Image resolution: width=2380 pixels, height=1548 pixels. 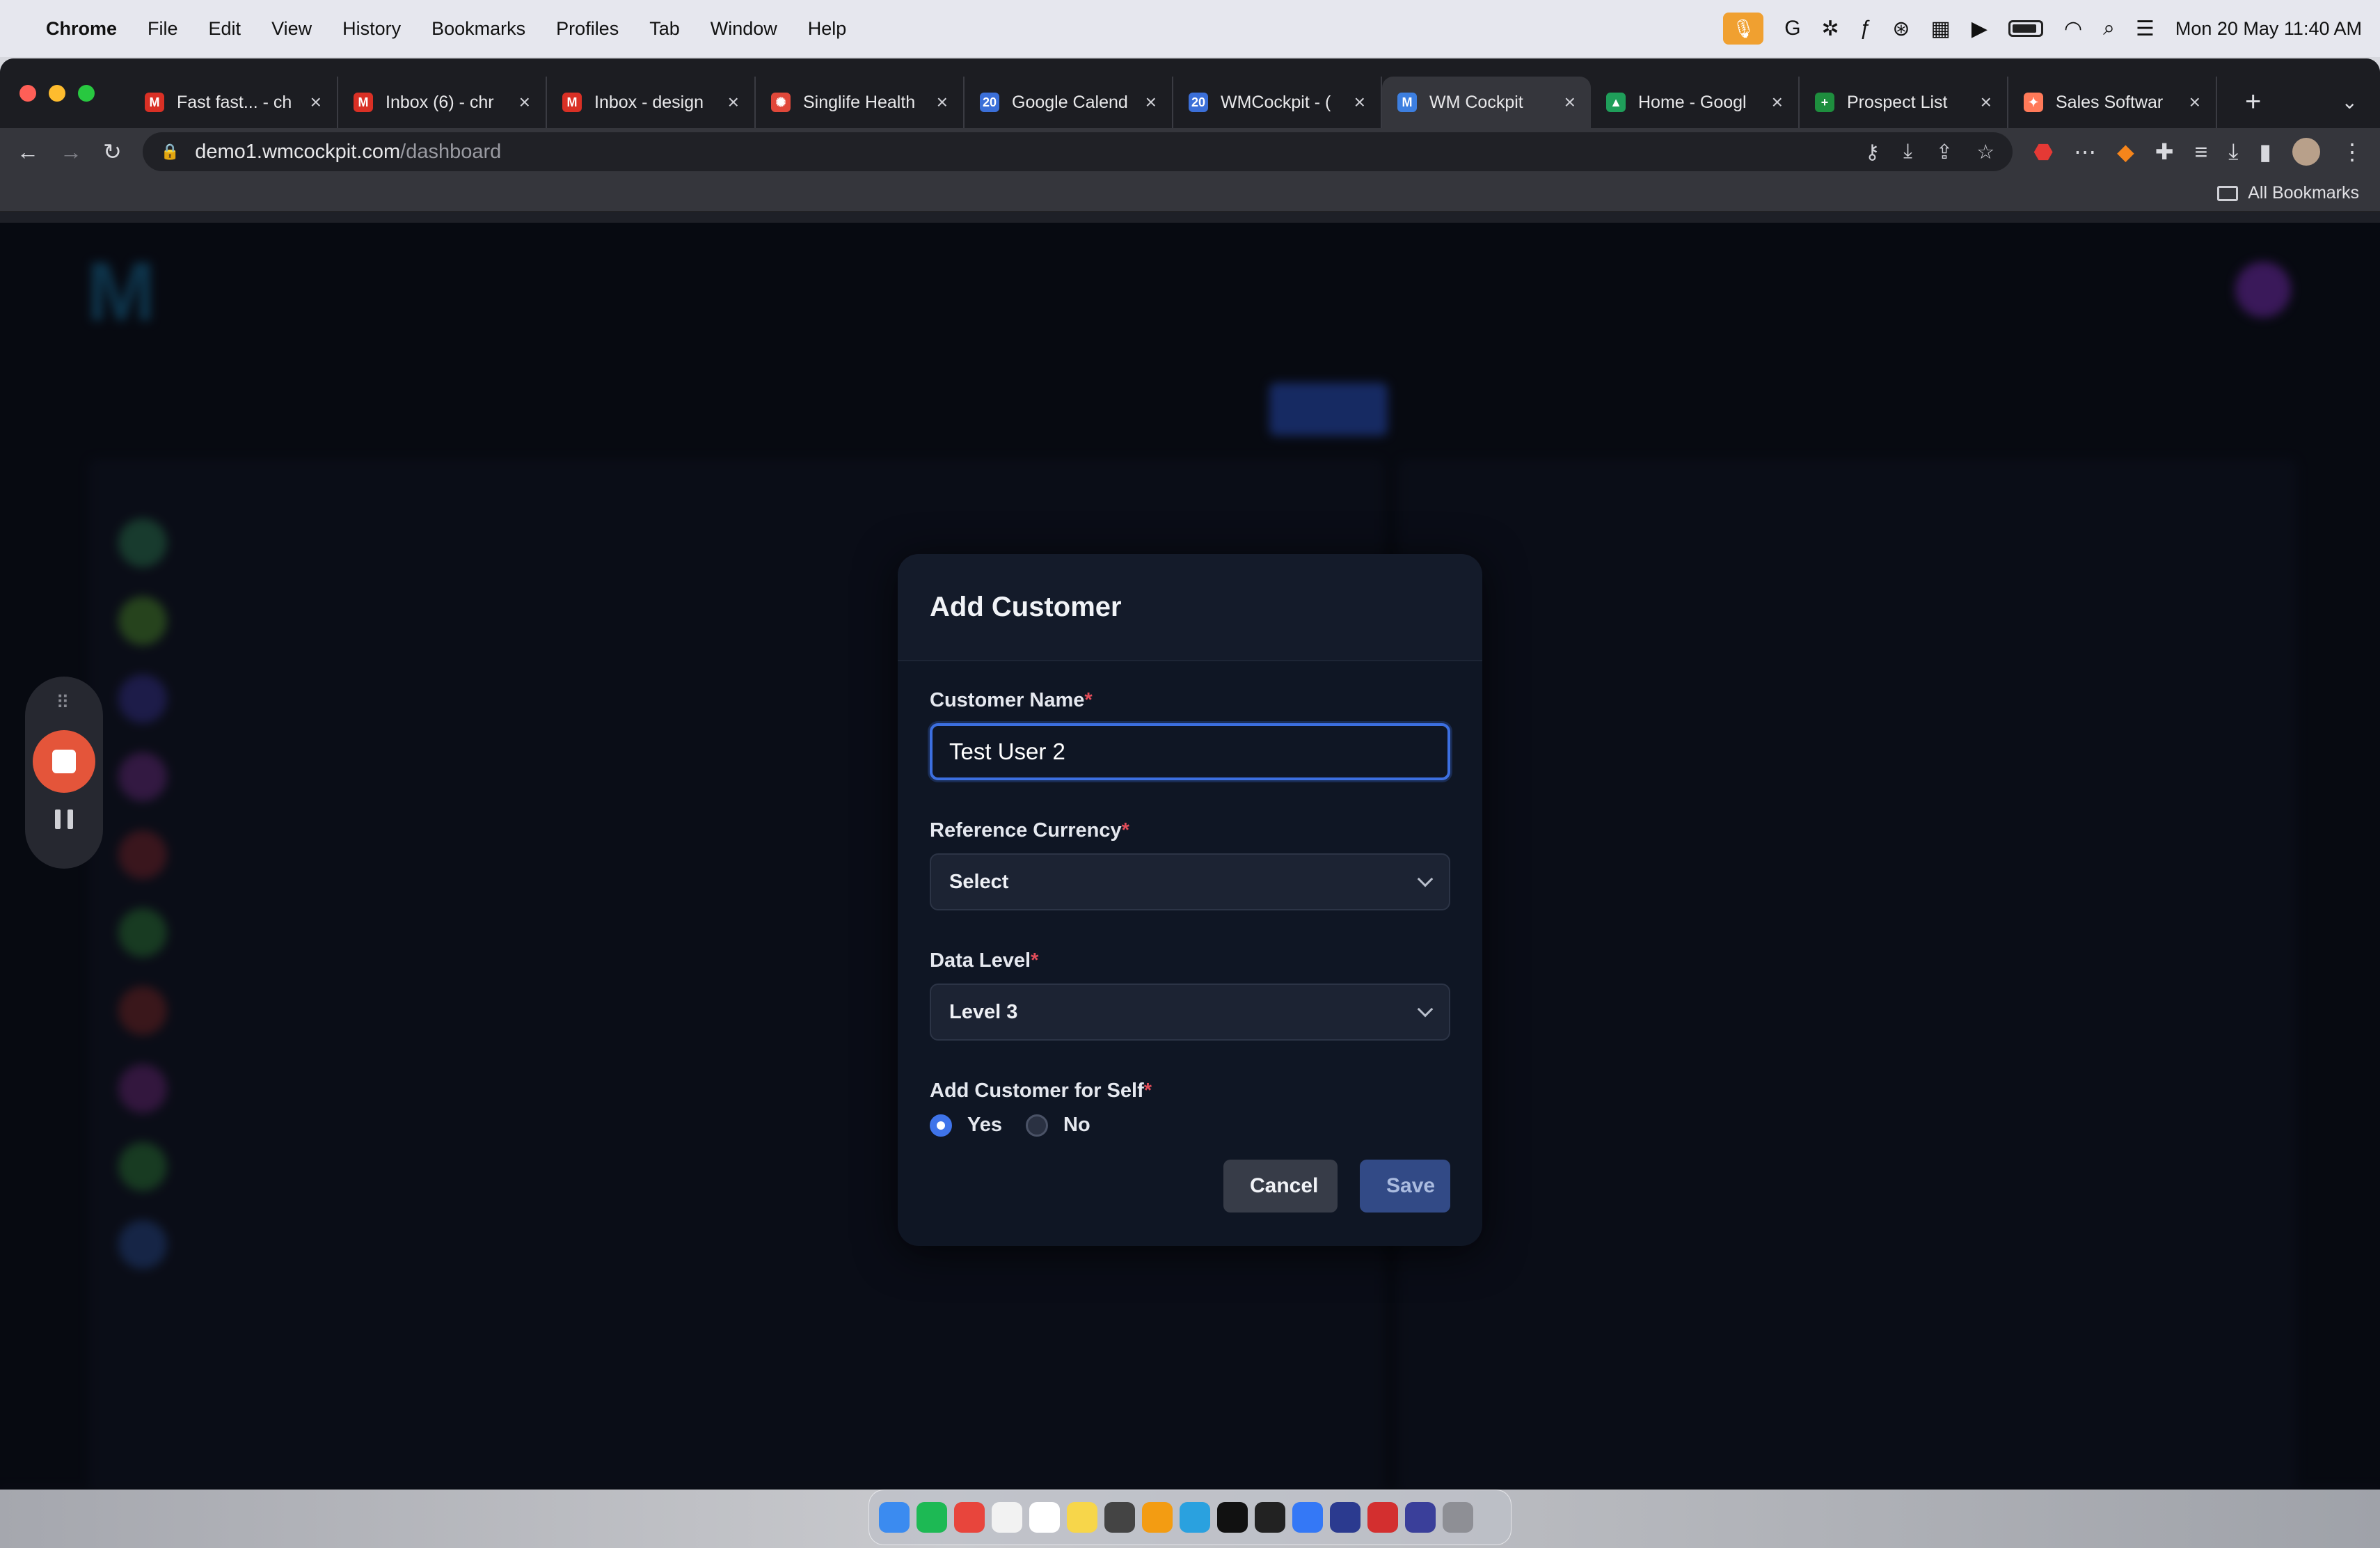 I want to click on forward-arrow-icon: →, so click(x=71, y=152).